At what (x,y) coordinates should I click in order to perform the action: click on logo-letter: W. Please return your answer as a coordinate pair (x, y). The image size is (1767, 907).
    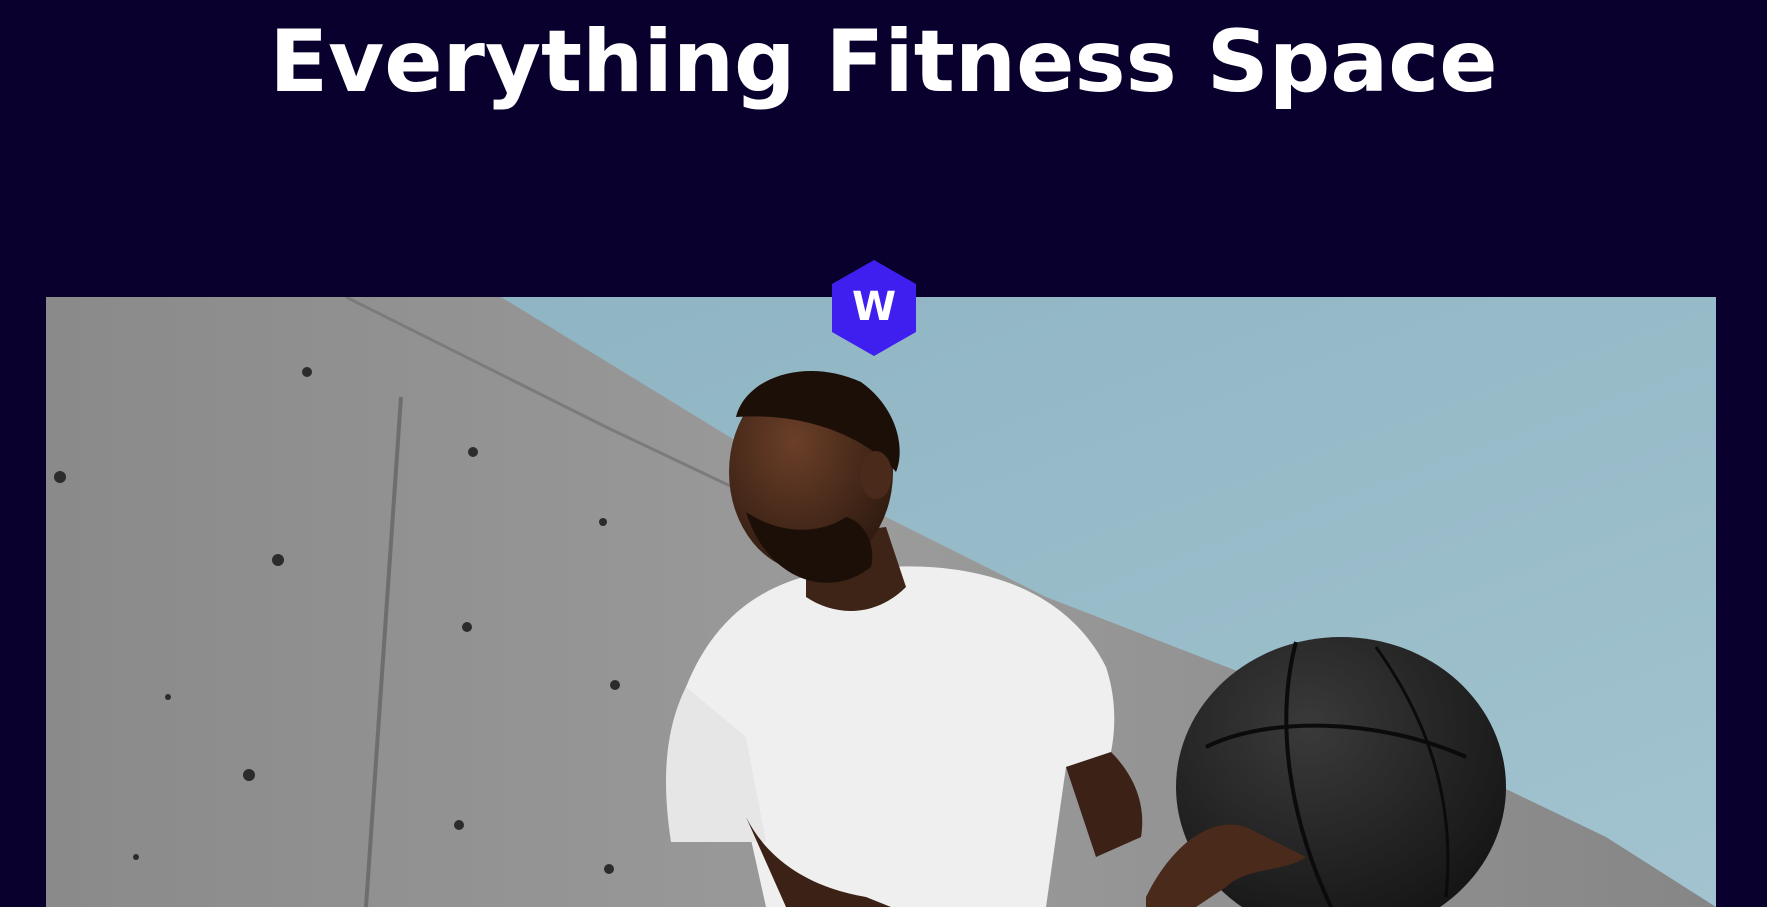
    Looking at the image, I should click on (874, 307).